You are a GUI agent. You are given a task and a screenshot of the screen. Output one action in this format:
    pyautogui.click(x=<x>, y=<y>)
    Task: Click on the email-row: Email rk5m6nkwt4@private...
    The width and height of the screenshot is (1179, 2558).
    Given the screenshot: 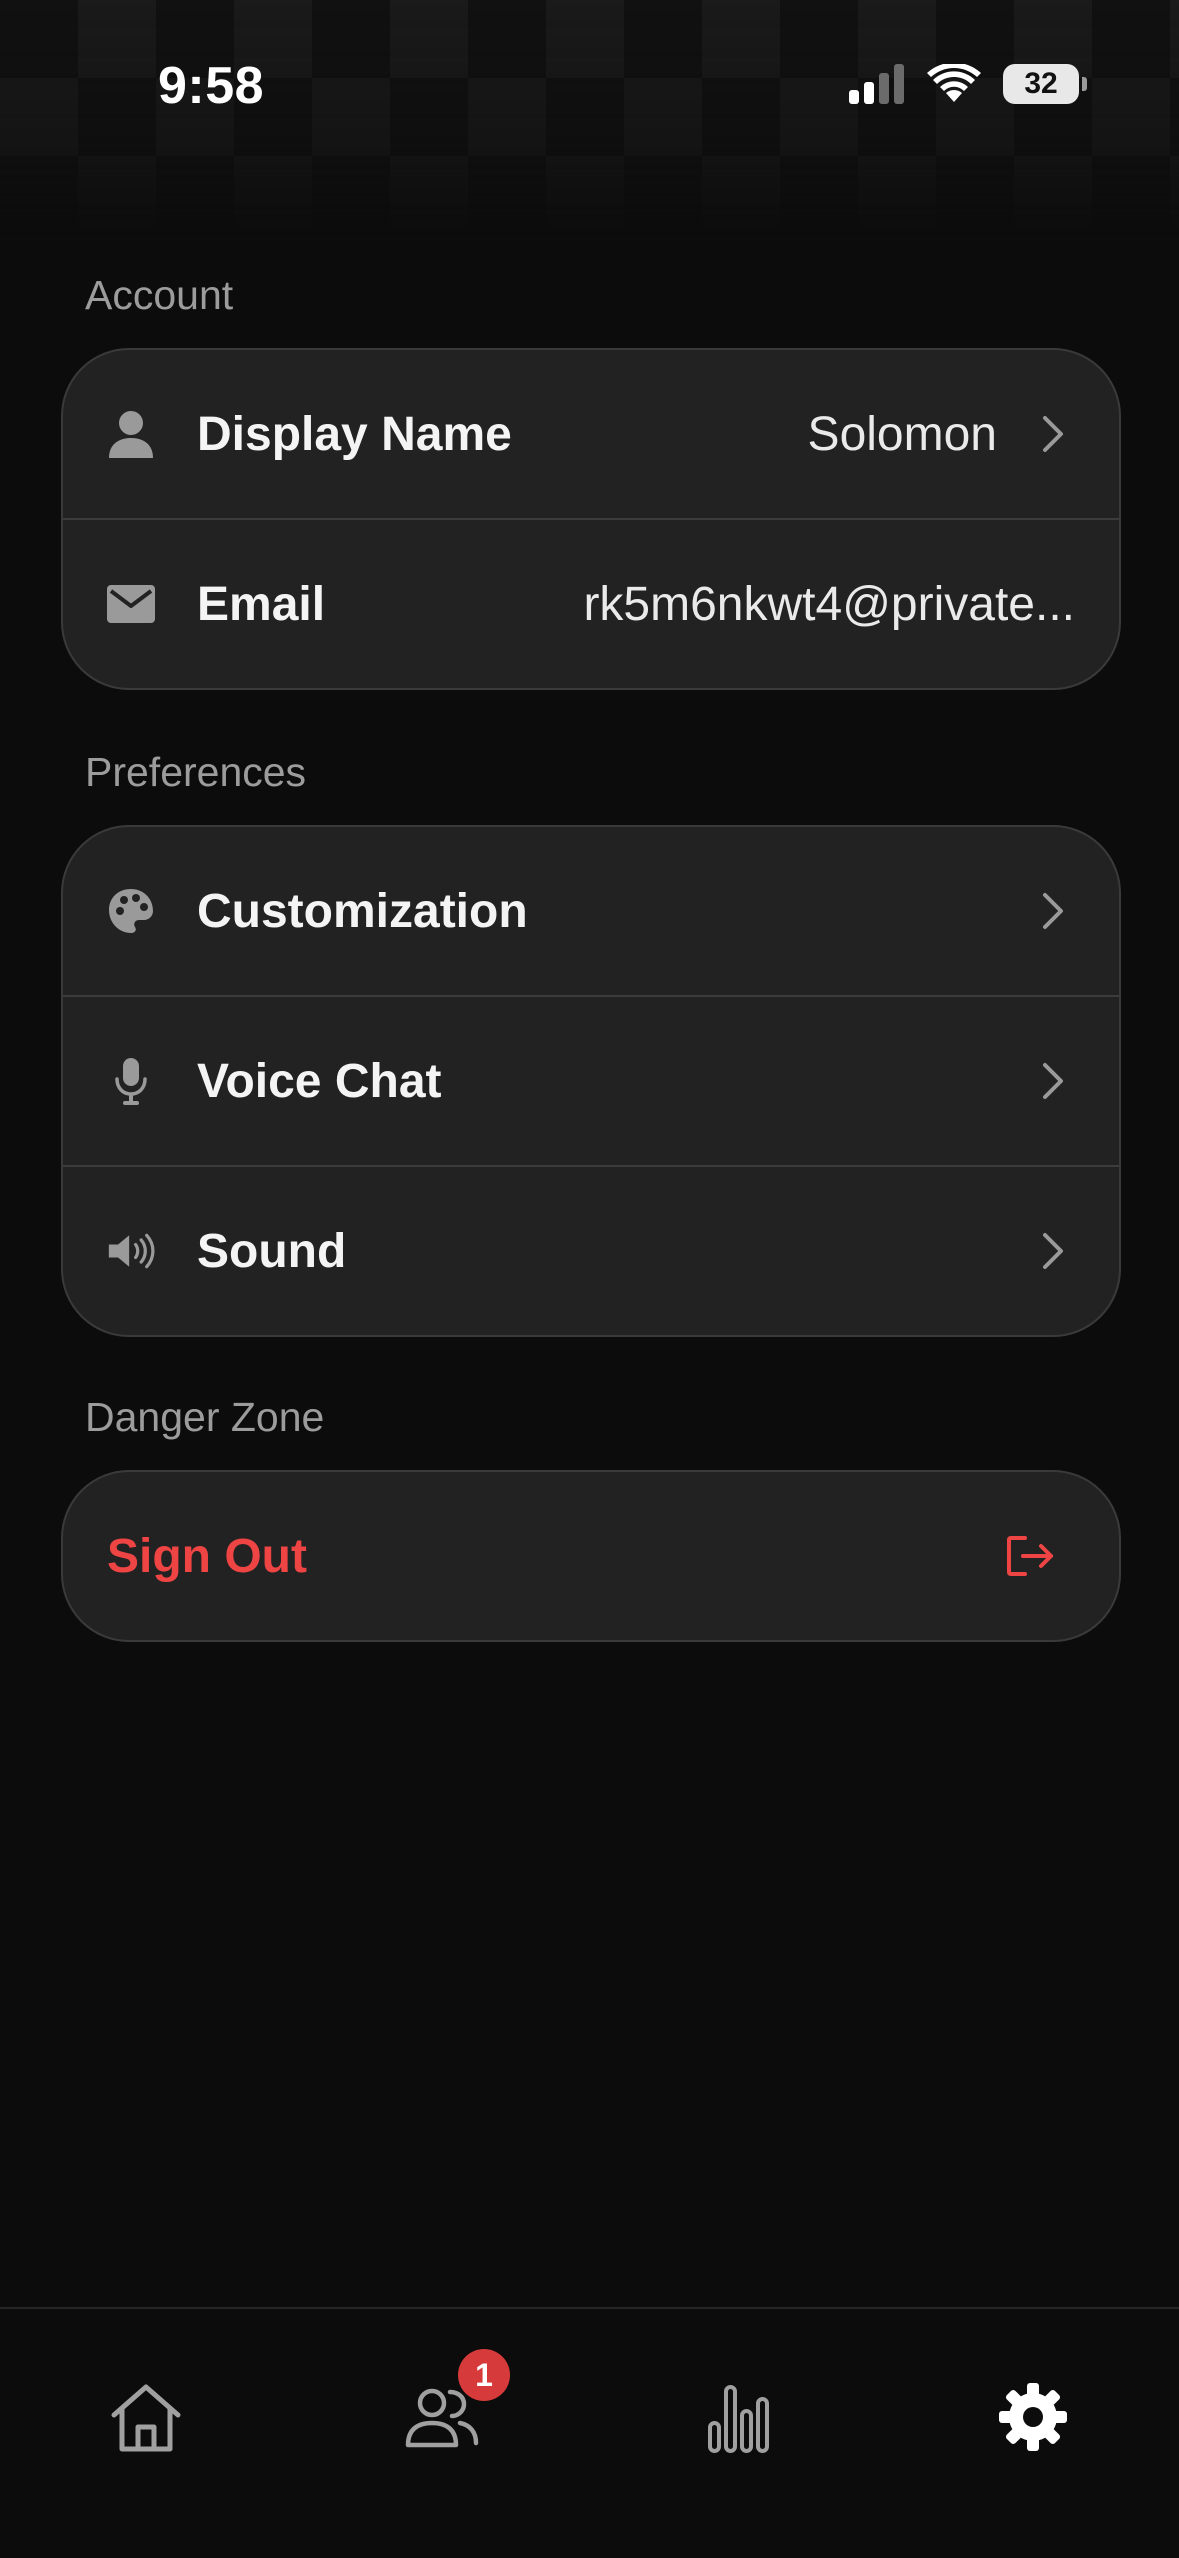 What is the action you would take?
    pyautogui.click(x=591, y=604)
    